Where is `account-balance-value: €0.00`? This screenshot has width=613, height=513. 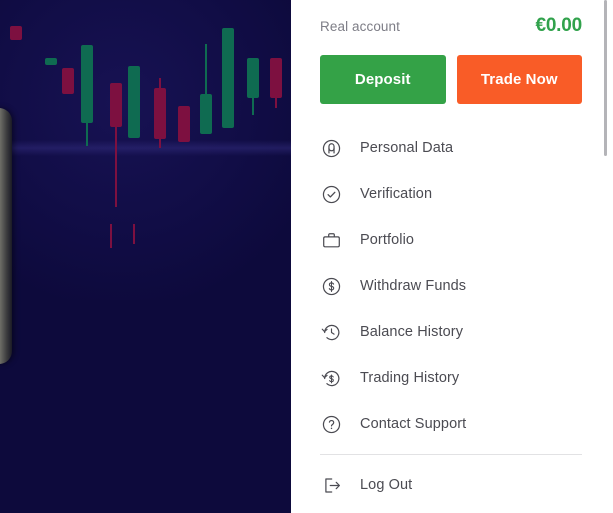
account-balance-value: €0.00 is located at coordinates (558, 25).